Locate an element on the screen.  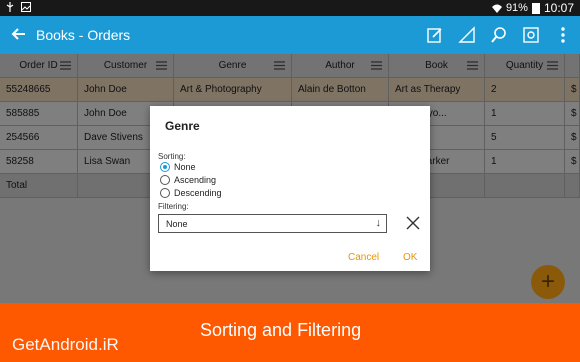
sort-option-ascending: Ascending is located at coordinates (188, 180).